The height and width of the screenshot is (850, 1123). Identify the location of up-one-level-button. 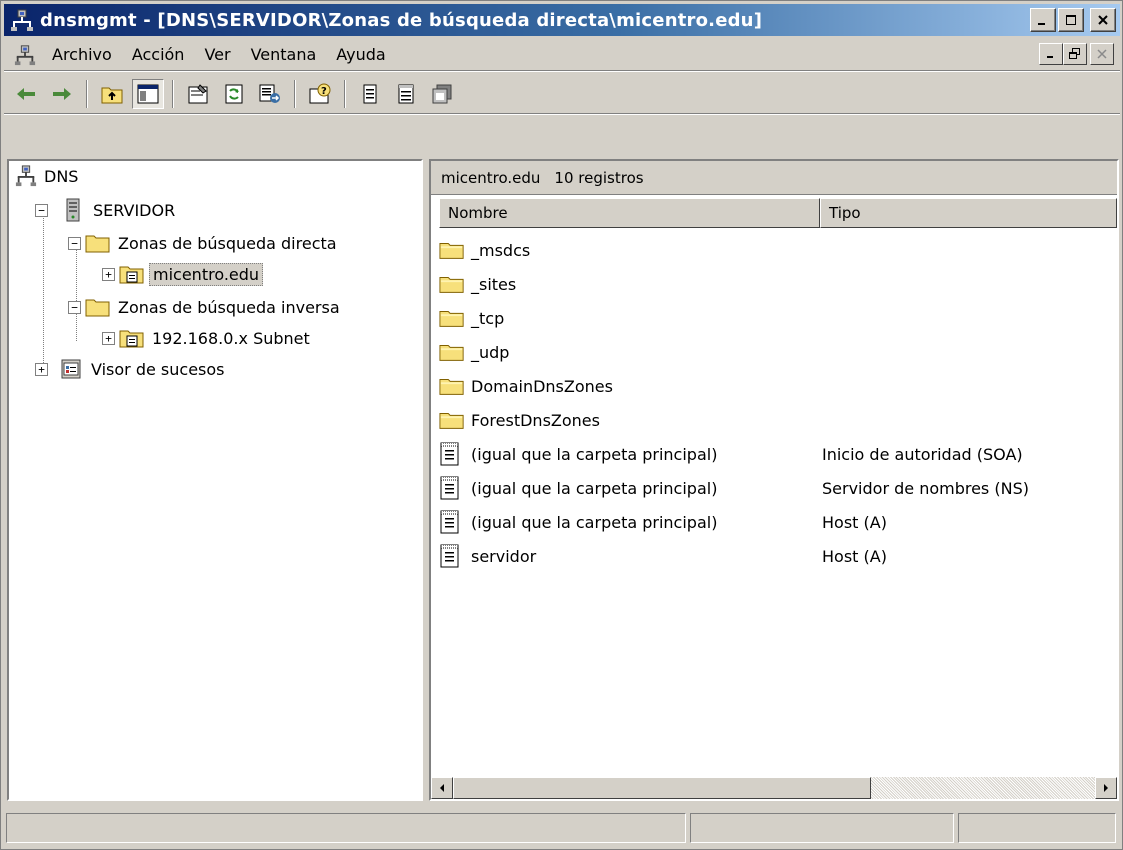
(112, 94).